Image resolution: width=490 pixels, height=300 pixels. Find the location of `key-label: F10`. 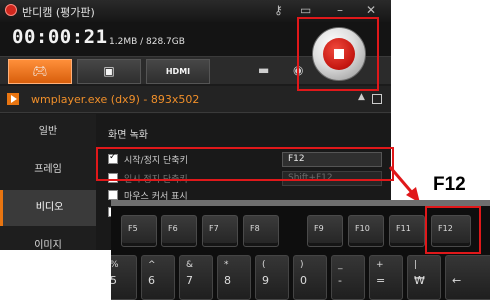

key-label: F10 is located at coordinates (362, 228).